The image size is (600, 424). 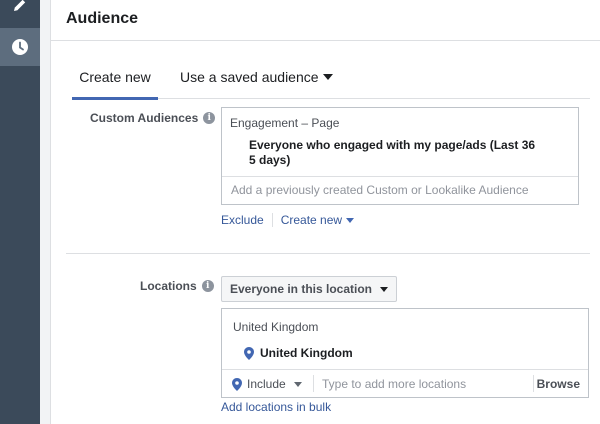 I want to click on create-new-dropdown: Create new, so click(x=317, y=220).